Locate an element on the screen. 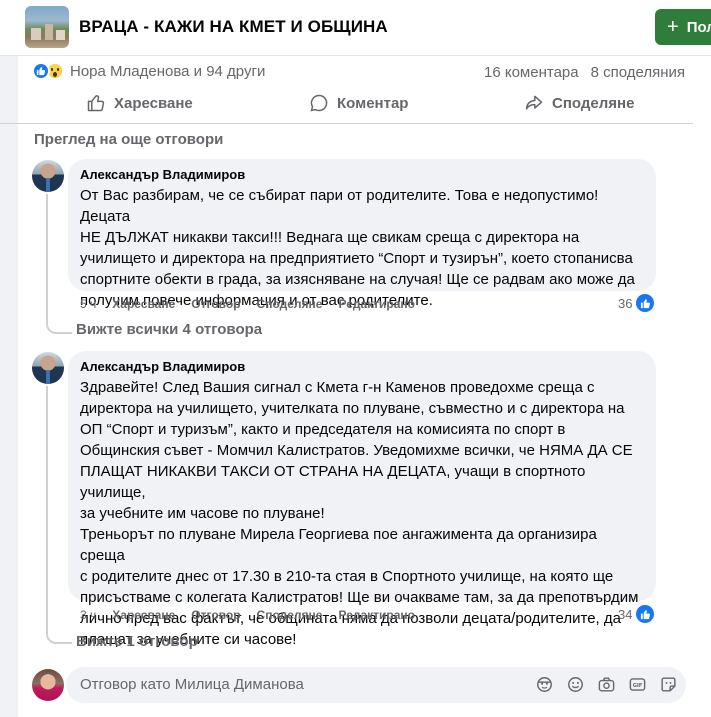 The width and height of the screenshot is (711, 717). comment-reaction-count: 34 is located at coordinates (625, 614).